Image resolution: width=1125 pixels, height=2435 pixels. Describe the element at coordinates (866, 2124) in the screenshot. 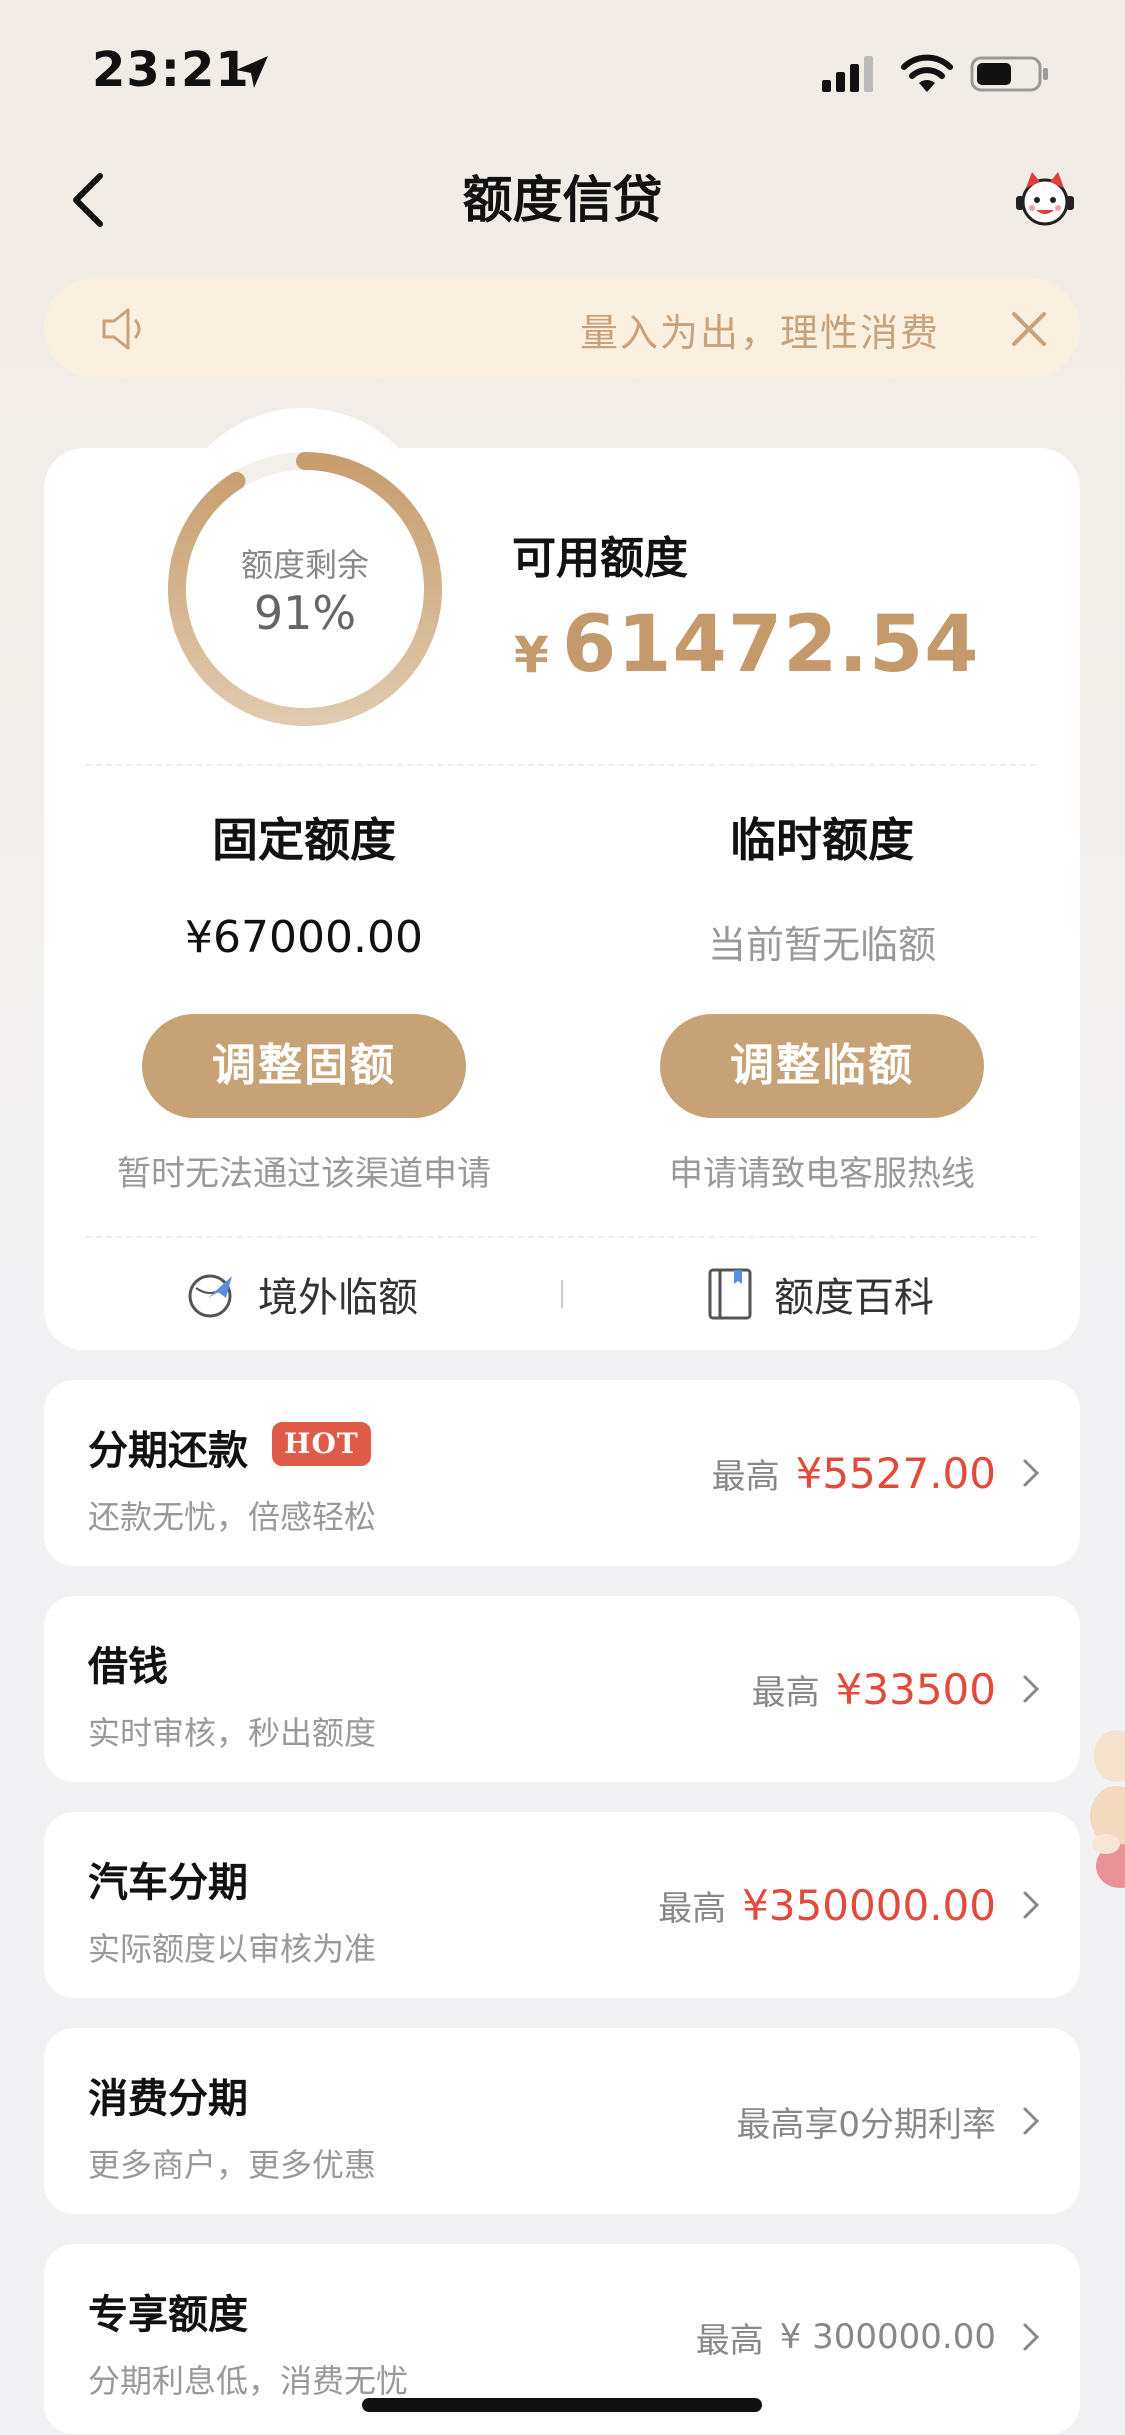

I see `row-plain-text: 最高享0分期利率` at that location.